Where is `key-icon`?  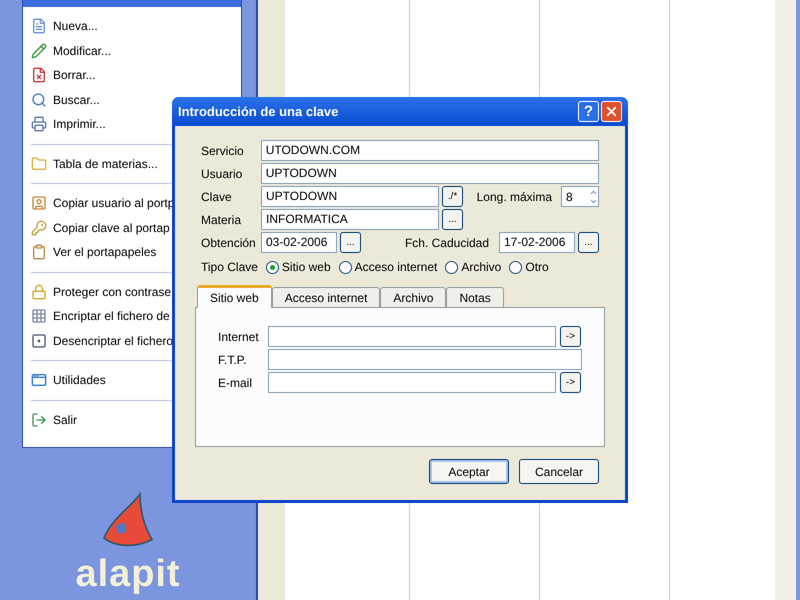
key-icon is located at coordinates (39, 228).